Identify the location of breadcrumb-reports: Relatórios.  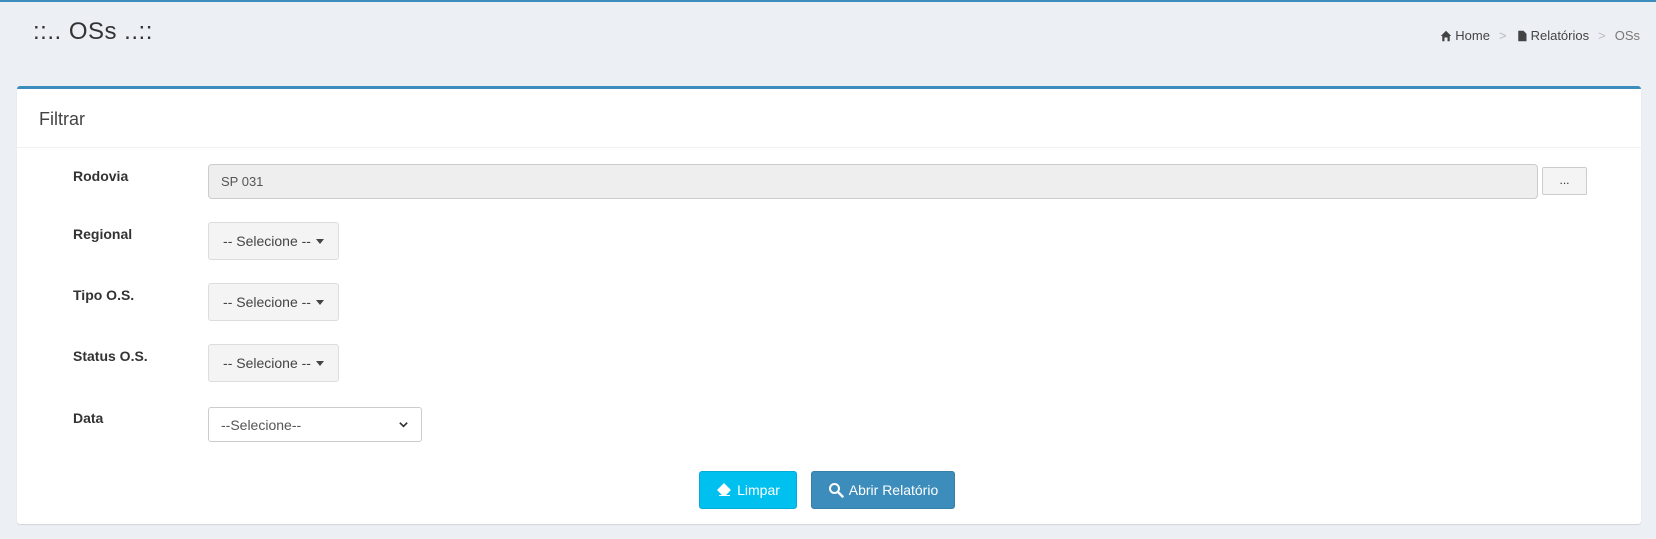
(1553, 35).